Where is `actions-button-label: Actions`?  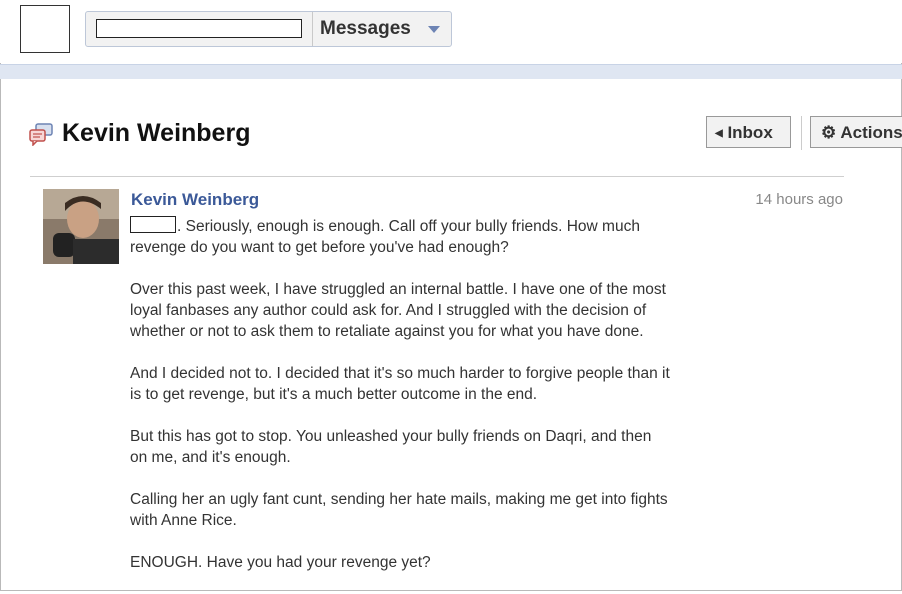
actions-button-label: Actions is located at coordinates (871, 132).